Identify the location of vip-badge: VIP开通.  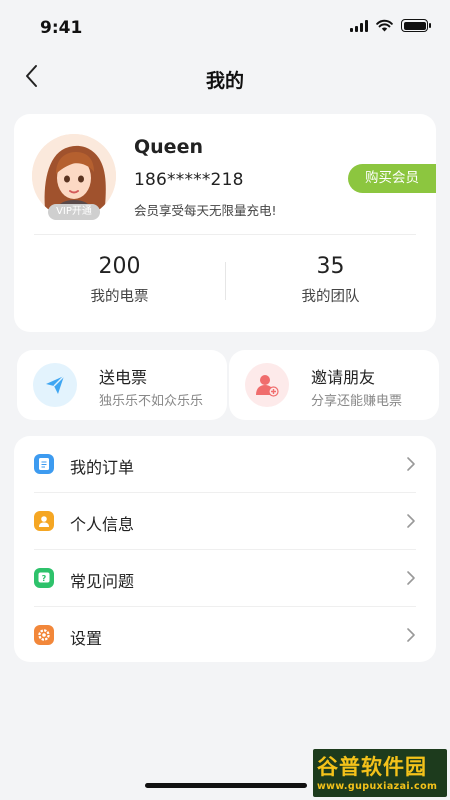
(74, 212).